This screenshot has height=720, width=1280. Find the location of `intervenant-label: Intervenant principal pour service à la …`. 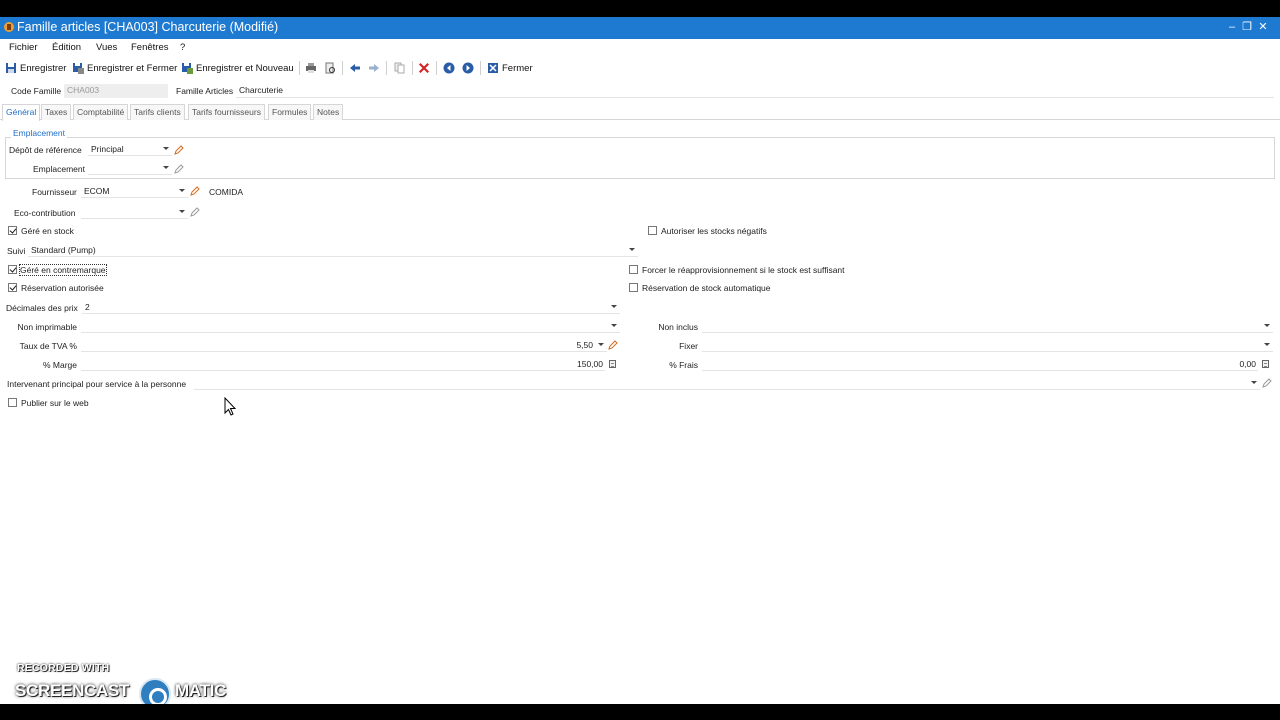

intervenant-label: Intervenant principal pour service à la … is located at coordinates (97, 384).